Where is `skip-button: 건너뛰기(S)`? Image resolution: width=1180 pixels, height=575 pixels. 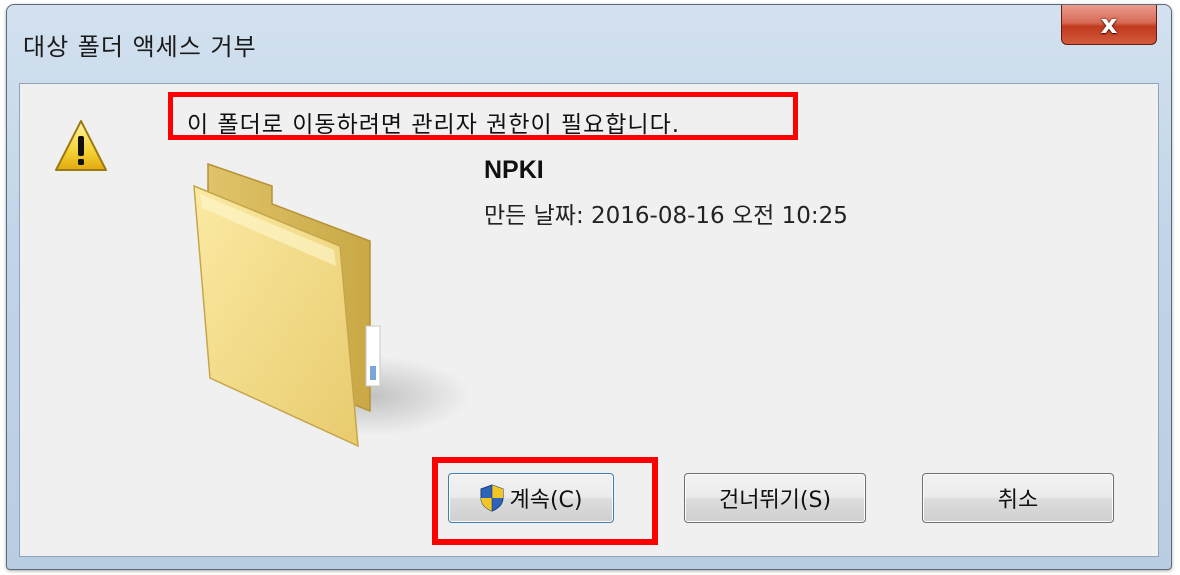 skip-button: 건너뛰기(S) is located at coordinates (775, 498).